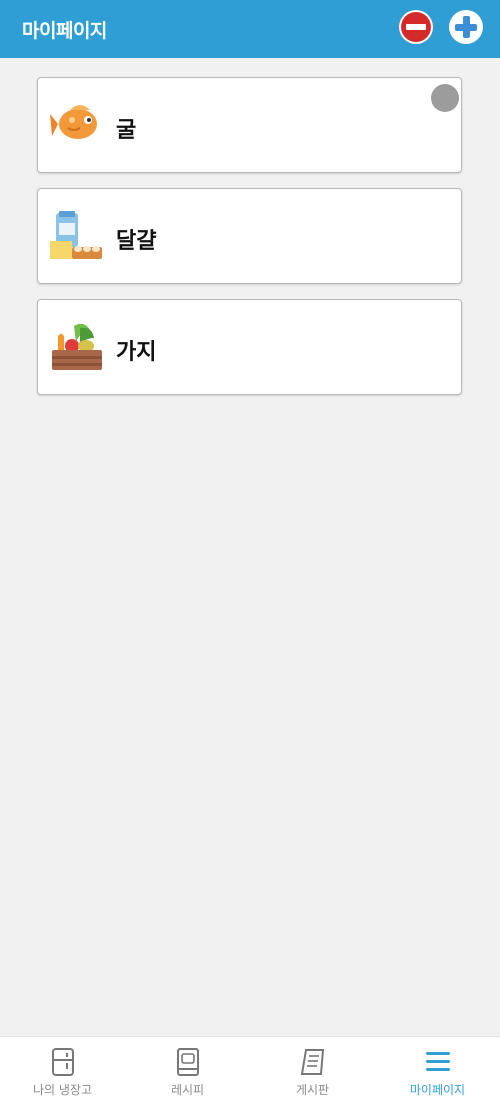 The width and height of the screenshot is (500, 1108). Describe the element at coordinates (62, 1062) in the screenshot. I see `fridge-icon` at that location.